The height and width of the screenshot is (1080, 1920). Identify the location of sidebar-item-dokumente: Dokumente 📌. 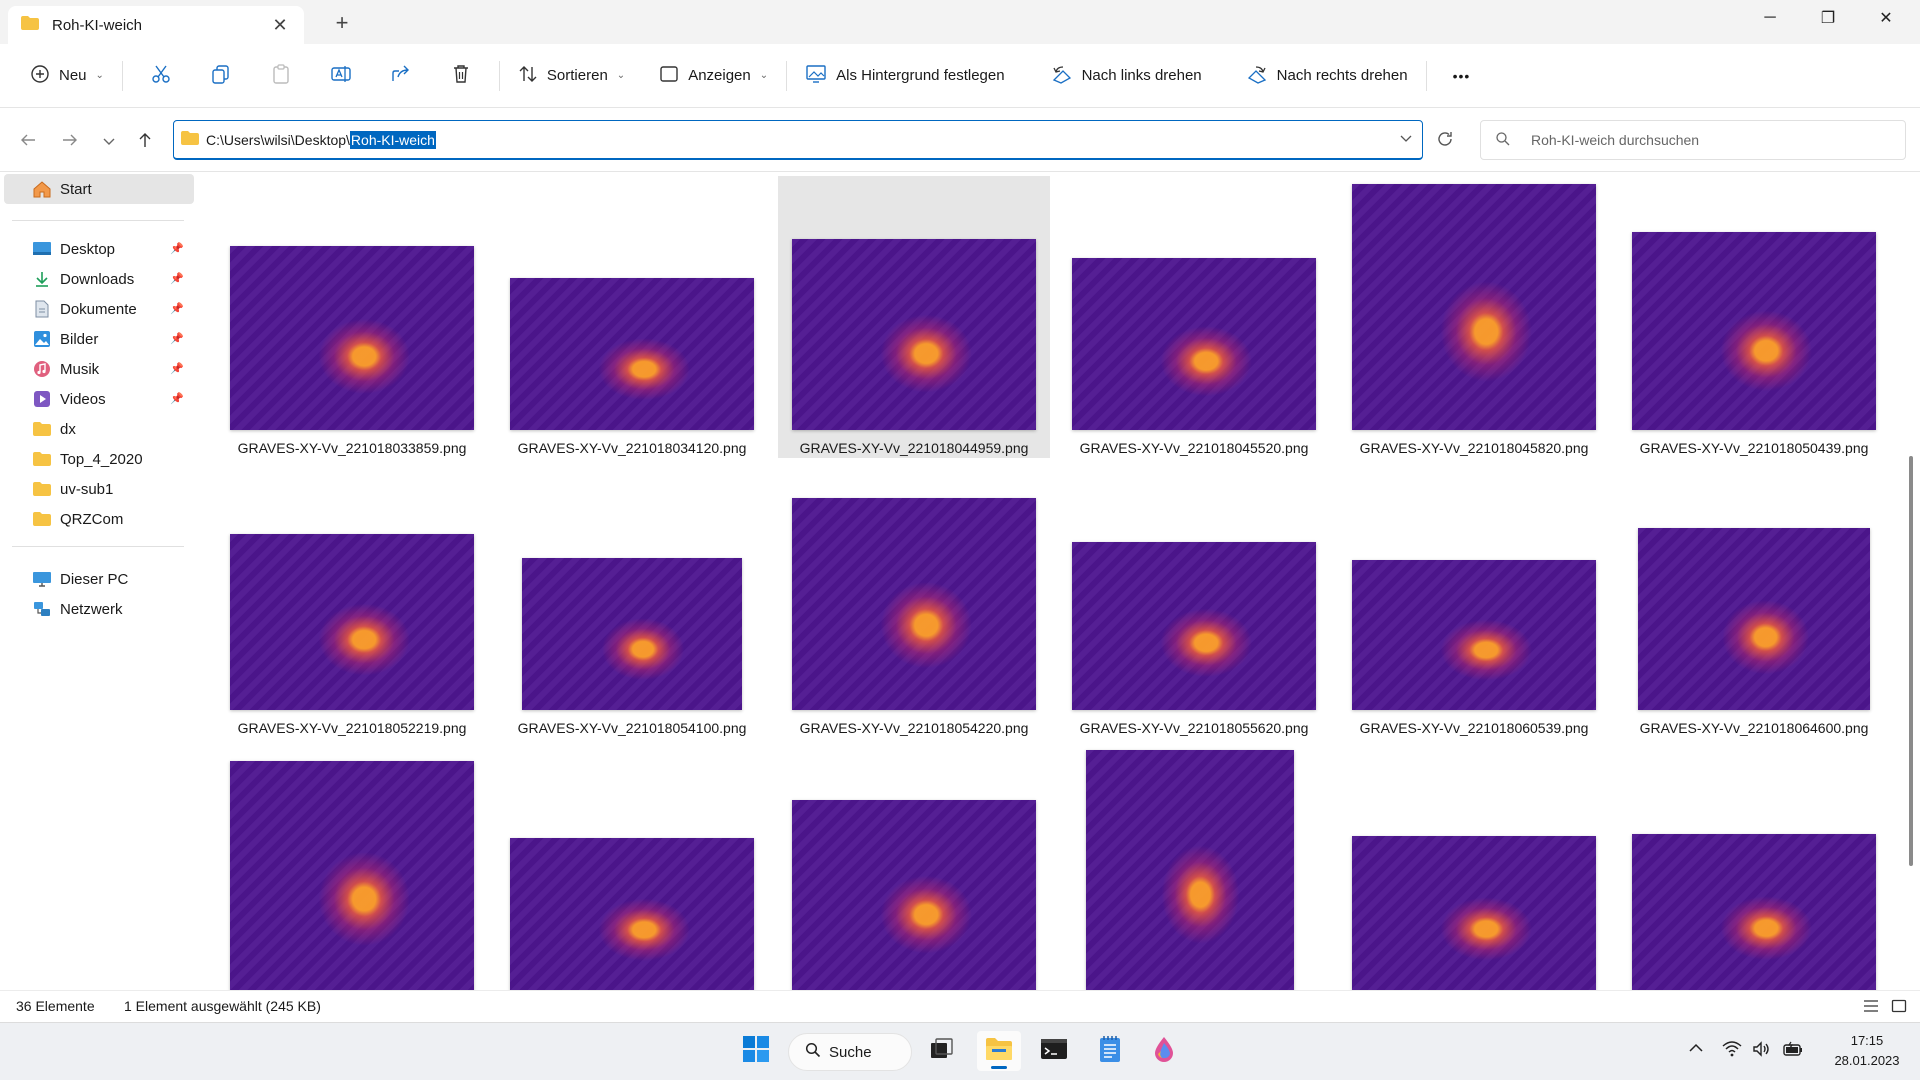
(99, 309).